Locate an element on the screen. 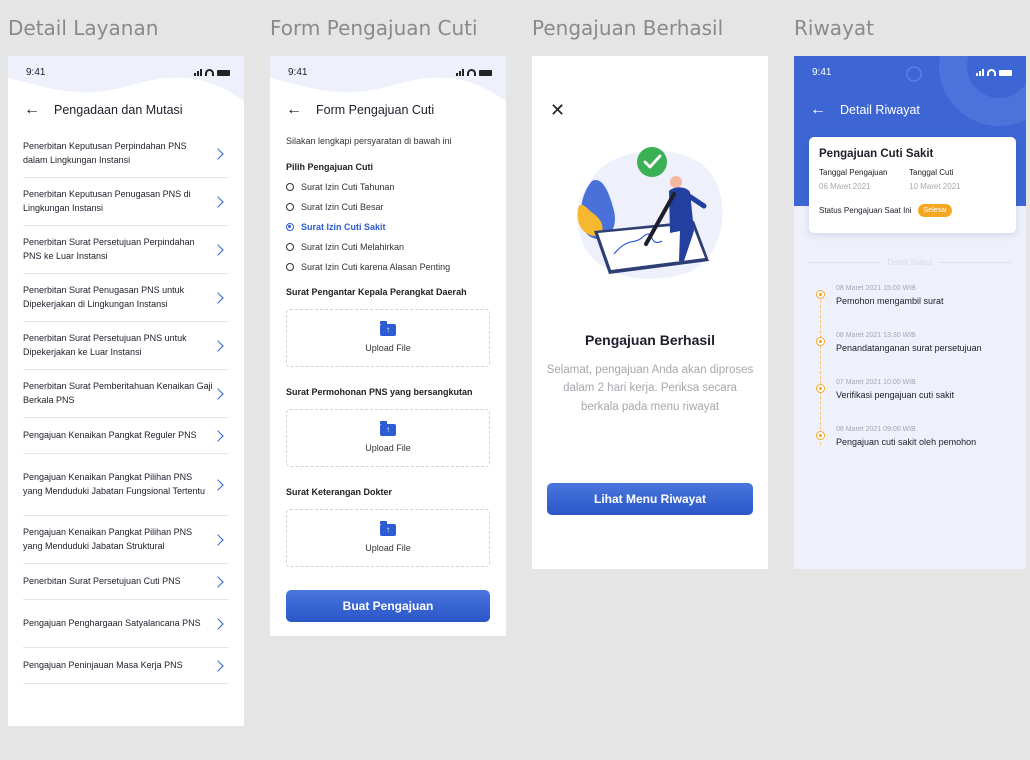 The height and width of the screenshot is (760, 1030). nav-title: Detail Riwayat is located at coordinates (880, 110).